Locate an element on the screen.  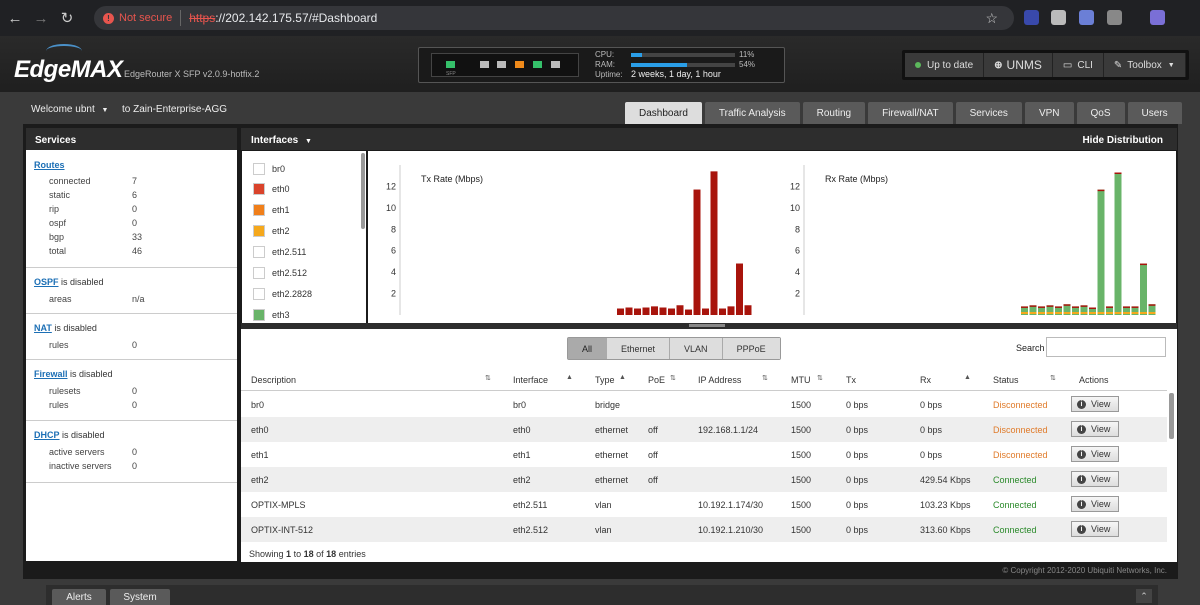
ospf-link: OSPF is located at coordinates (46, 282).